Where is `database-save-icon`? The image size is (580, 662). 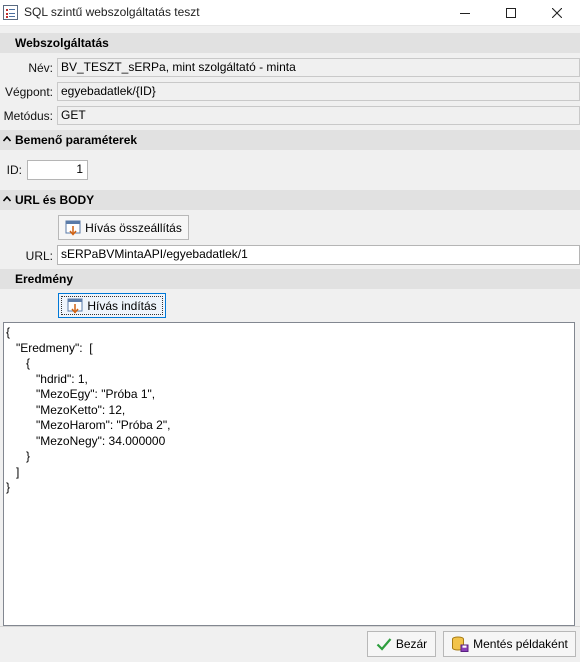 database-save-icon is located at coordinates (460, 644).